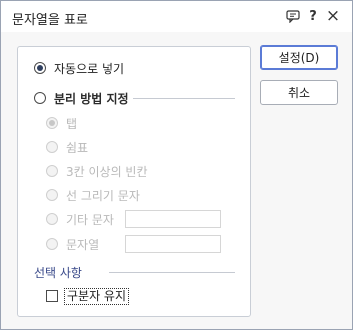  I want to click on option-linedraw: 선 그리기 문자, so click(93, 195).